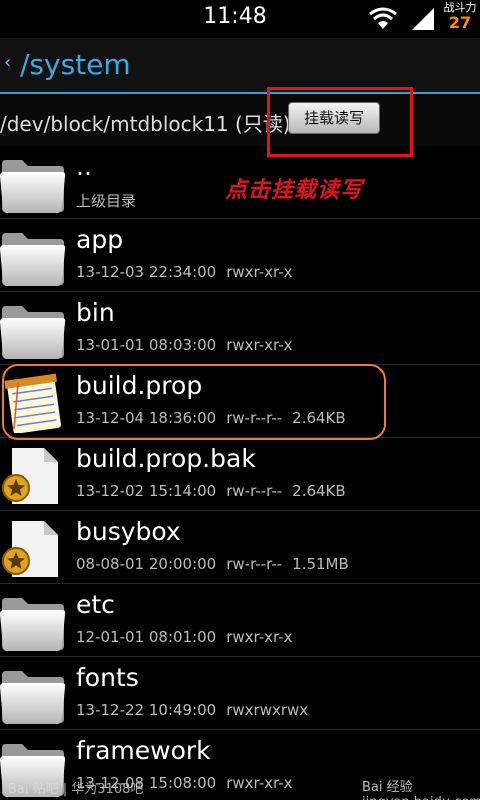 This screenshot has width=480, height=800. I want to click on status-bar: 11:48 战斗力 27, so click(240, 19).